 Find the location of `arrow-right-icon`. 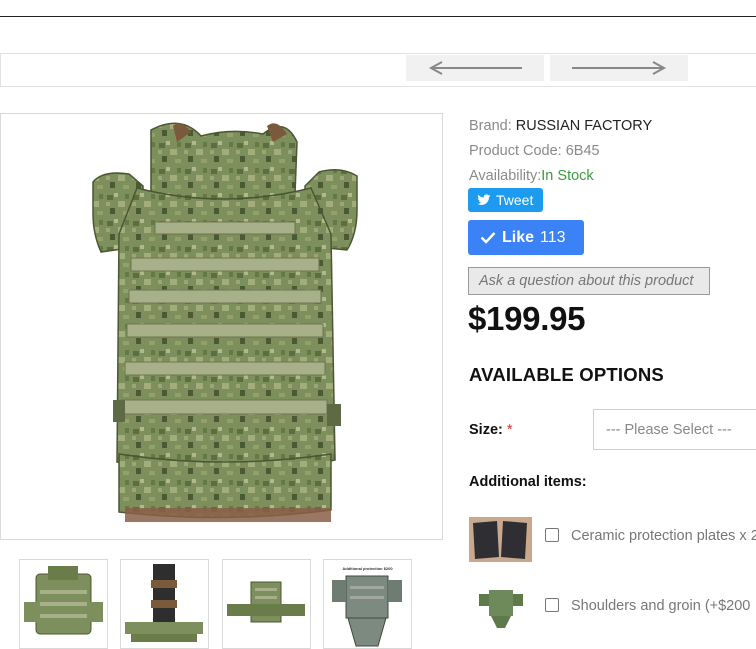

arrow-right-icon is located at coordinates (619, 68).